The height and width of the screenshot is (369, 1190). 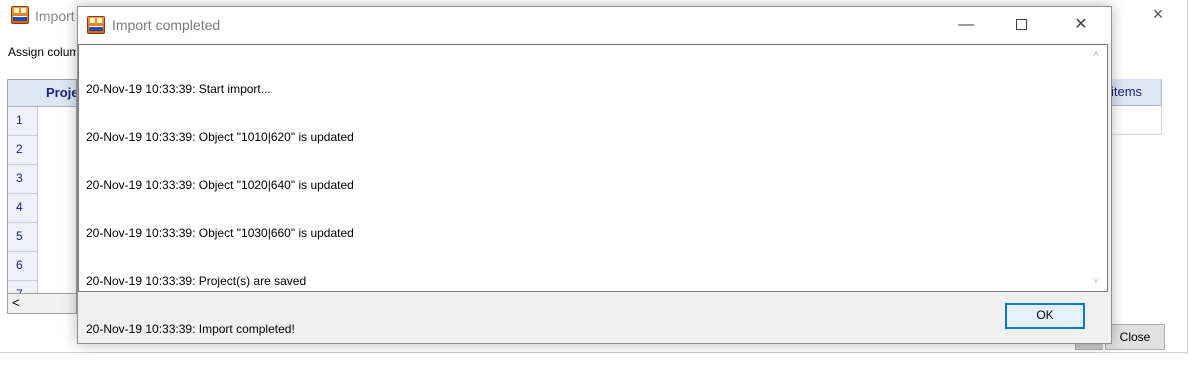 I want to click on log-line: 20-Nov-19 10:33:39: Import completed!, so click(x=190, y=329).